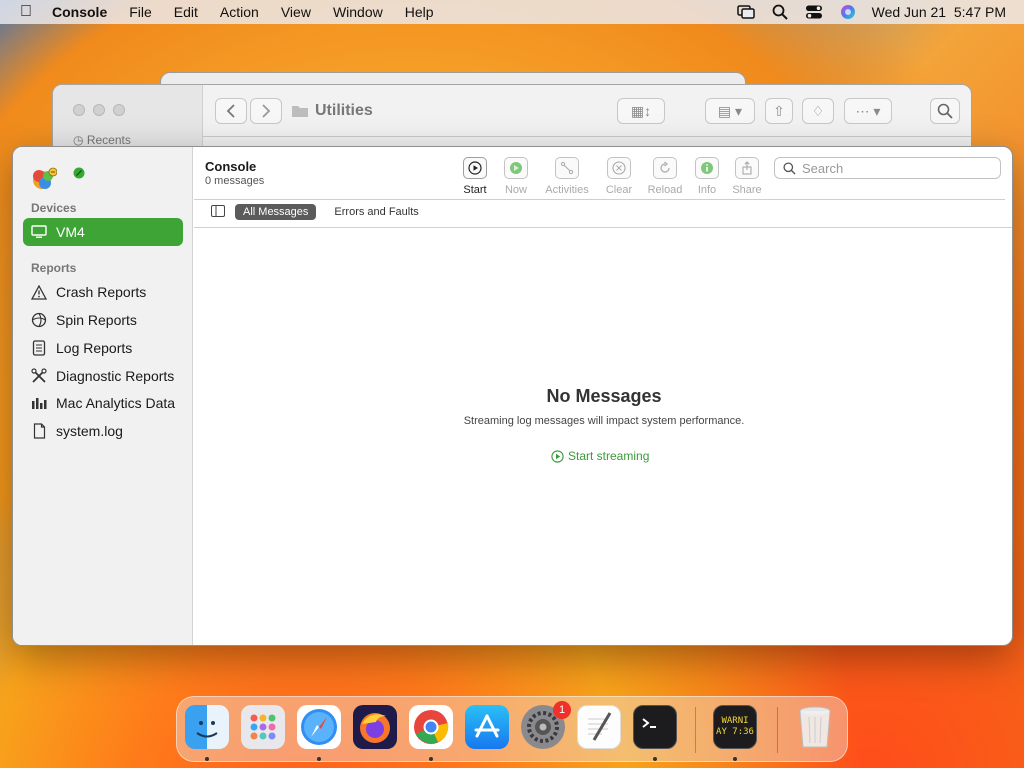  Describe the element at coordinates (39, 376) in the screenshot. I see `tools-icon` at that location.